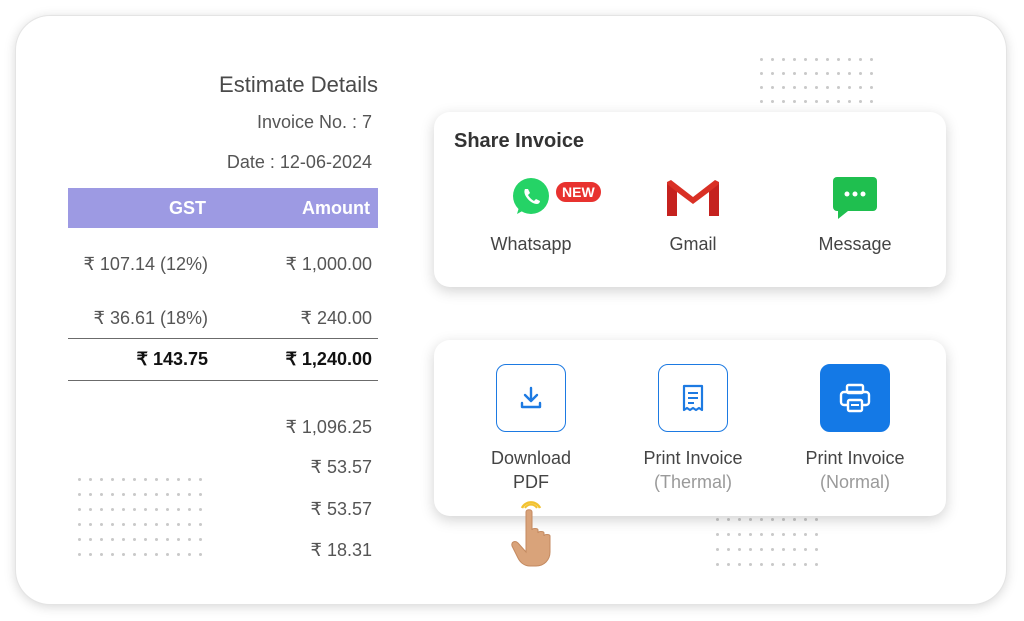 Image resolution: width=1024 pixels, height=621 pixels. I want to click on share-whatsapp-option: NEW Whatsapp, so click(531, 216).